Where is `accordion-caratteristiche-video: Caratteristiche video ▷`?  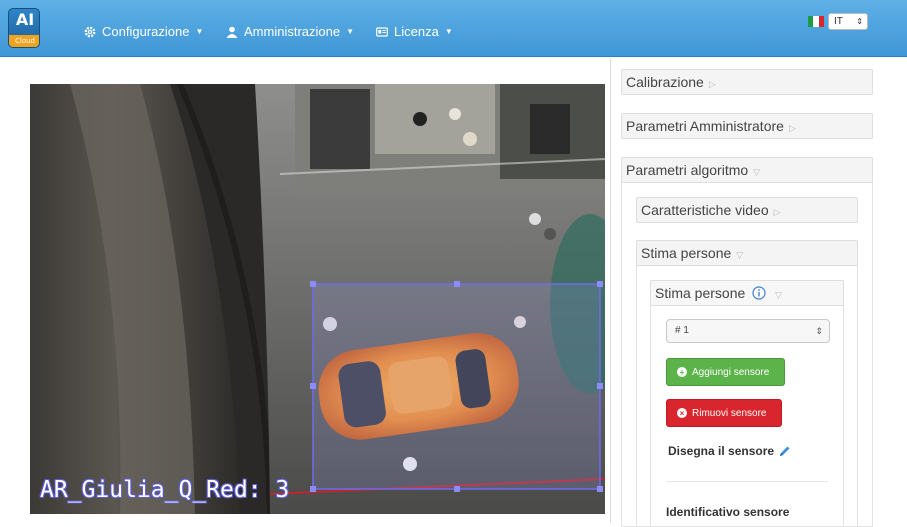
accordion-caratteristiche-video: Caratteristiche video ▷ is located at coordinates (747, 210).